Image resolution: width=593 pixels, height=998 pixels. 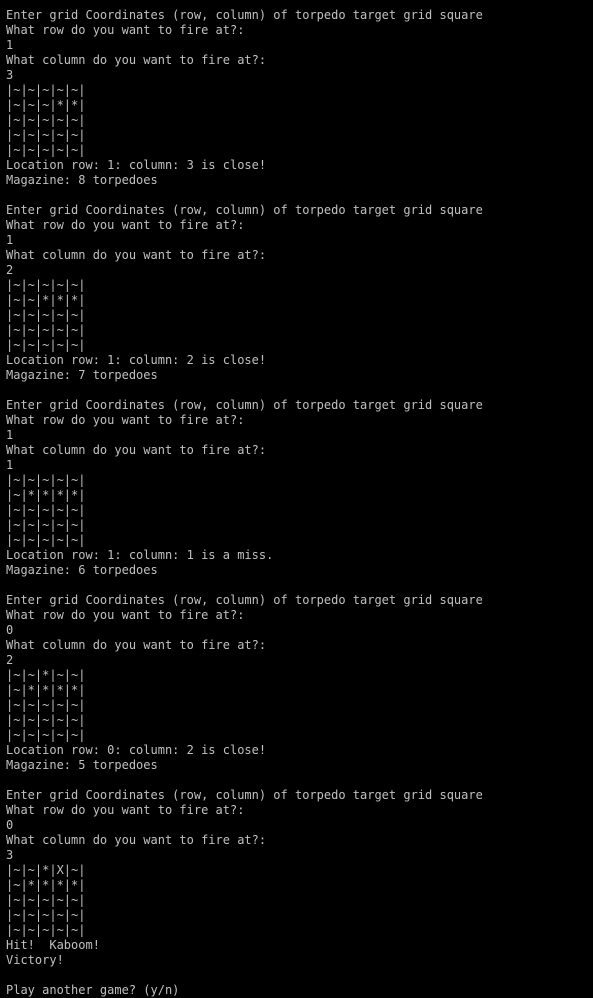 I want to click on play-again-prompt: Play another game? (y/n), so click(x=298, y=990).